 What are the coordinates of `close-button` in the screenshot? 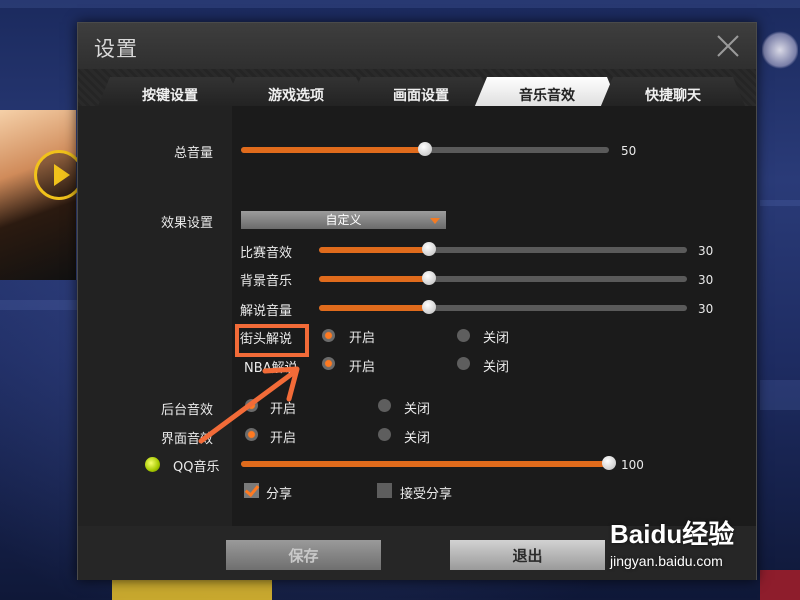 It's located at (728, 46).